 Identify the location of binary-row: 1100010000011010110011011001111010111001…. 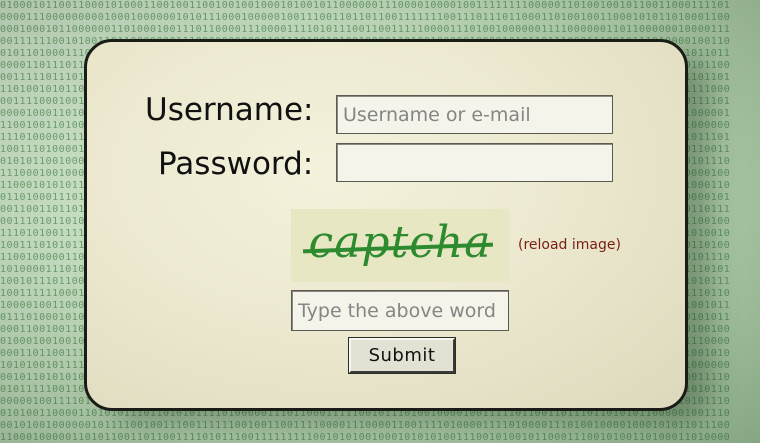
(365, 437).